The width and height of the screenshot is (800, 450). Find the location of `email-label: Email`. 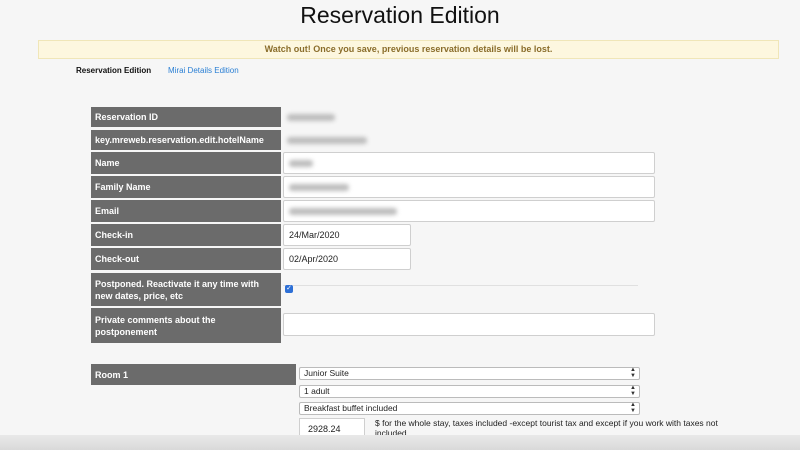

email-label: Email is located at coordinates (186, 211).